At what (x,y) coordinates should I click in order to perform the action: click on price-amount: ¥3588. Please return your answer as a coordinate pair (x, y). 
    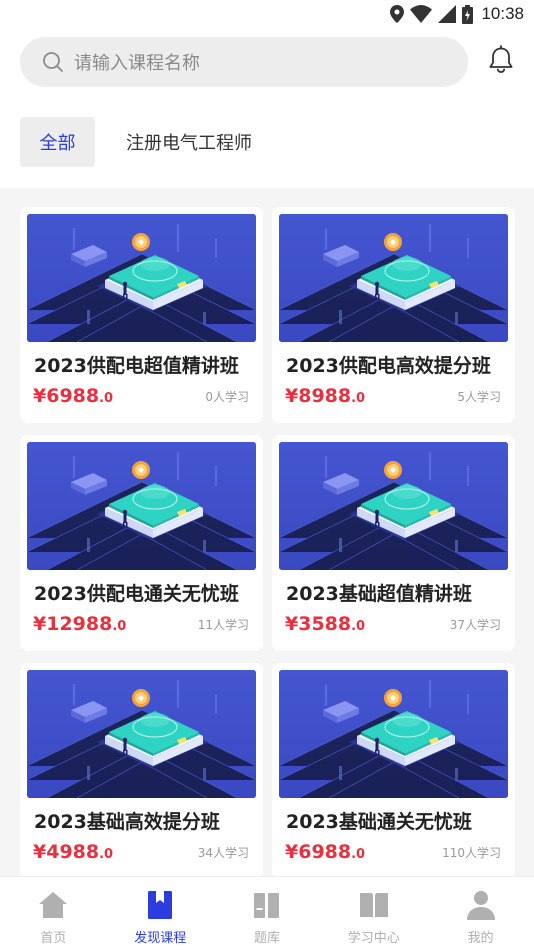
    Looking at the image, I should click on (318, 624).